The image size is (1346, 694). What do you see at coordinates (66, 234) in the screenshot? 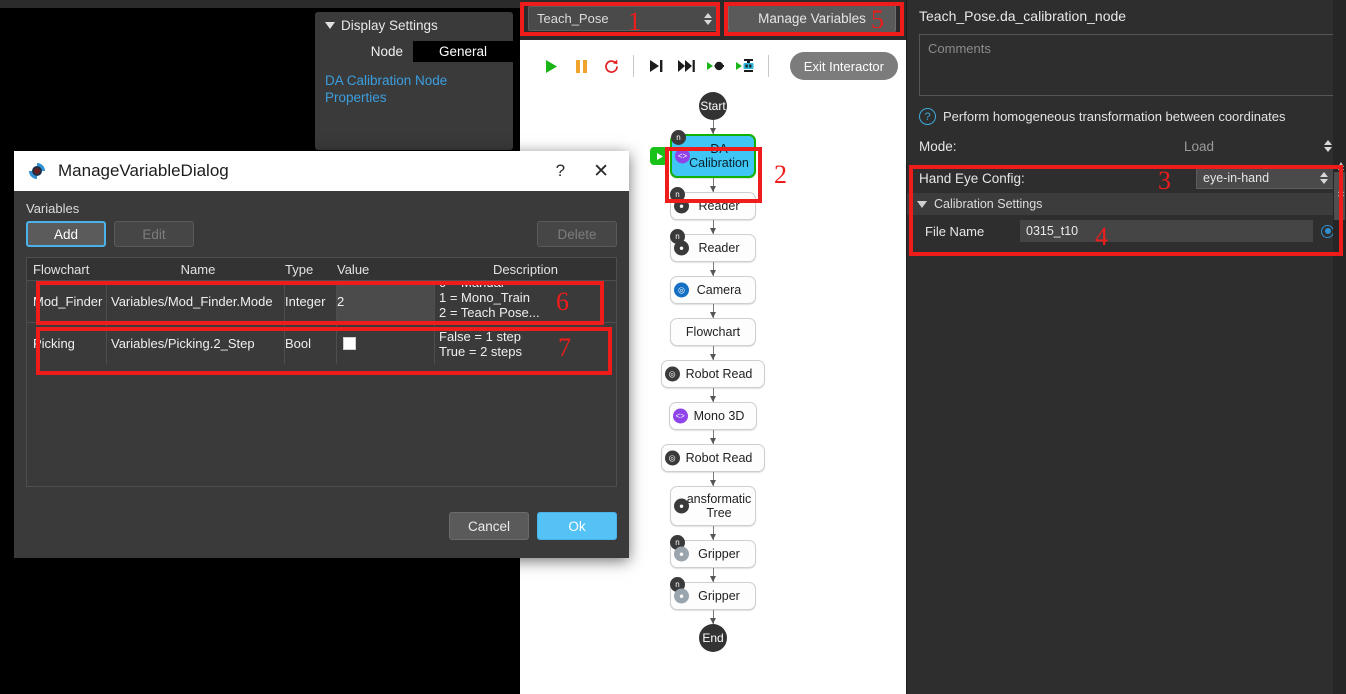
I see `add-button: Add` at bounding box center [66, 234].